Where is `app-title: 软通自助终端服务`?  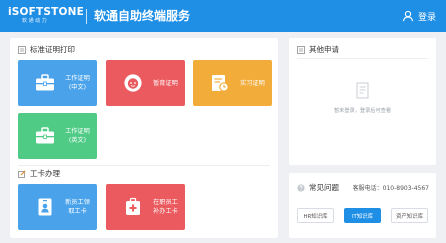
app-title: 软通自助终端服务 is located at coordinates (142, 16).